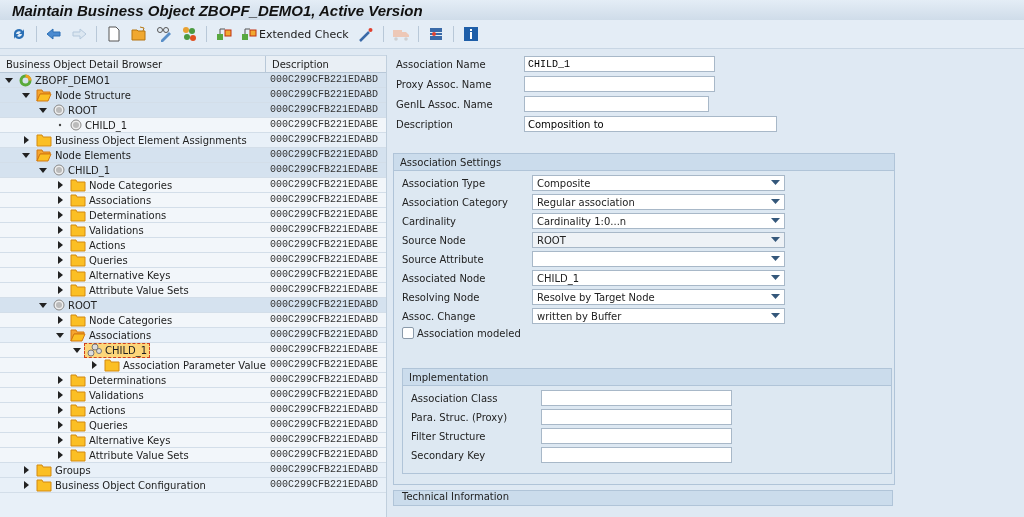 The height and width of the screenshot is (517, 1024). What do you see at coordinates (408, 333) in the screenshot?
I see `checkbox` at bounding box center [408, 333].